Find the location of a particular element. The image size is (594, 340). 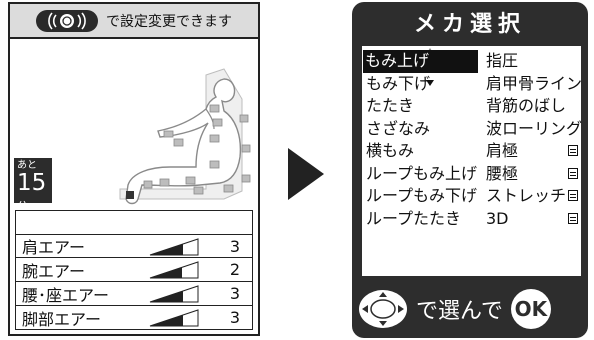

menu-item-kenkoukotsu-line: 肩甲骨ライン is located at coordinates (534, 84).